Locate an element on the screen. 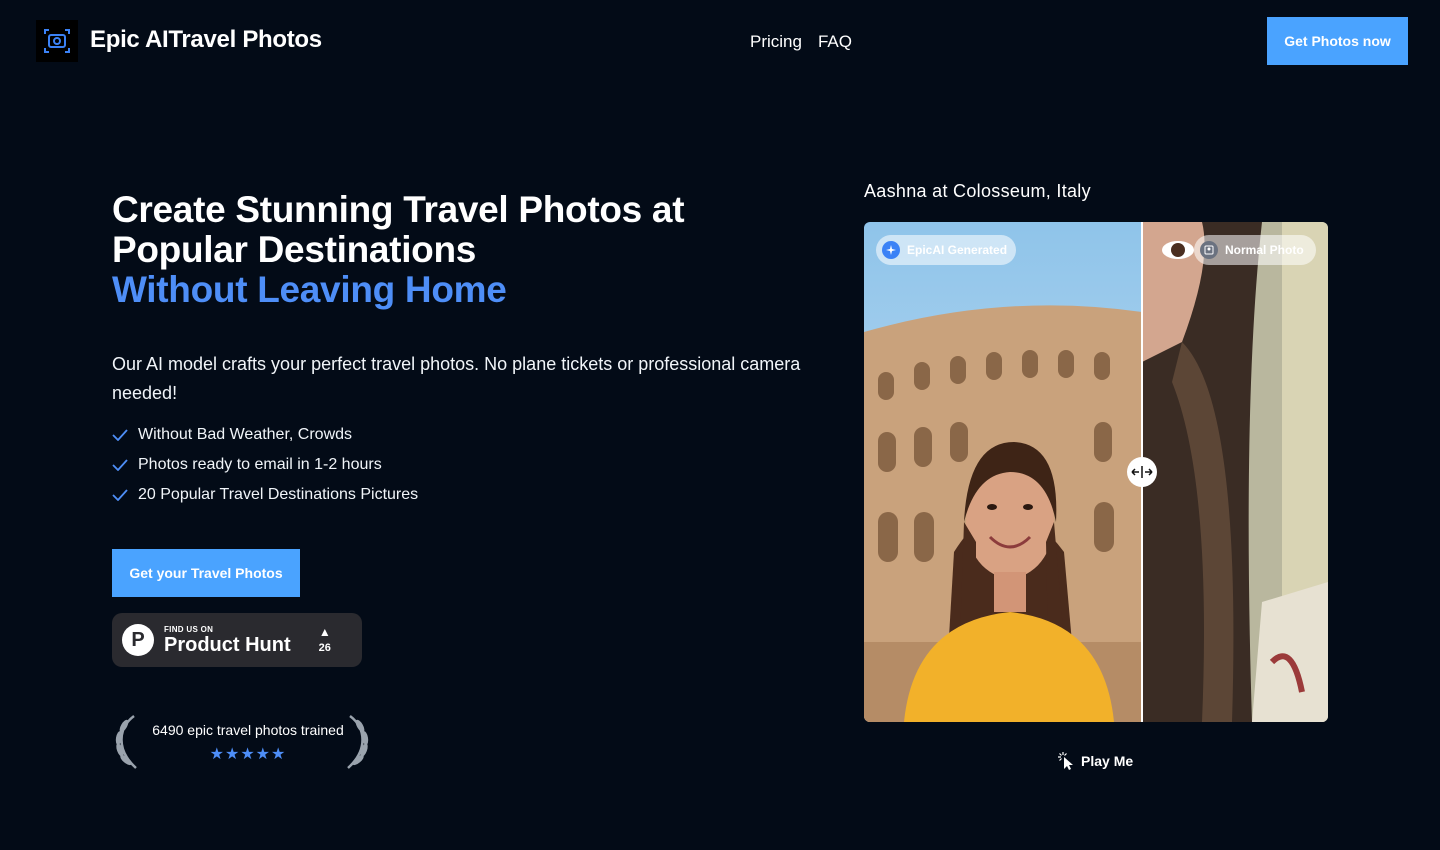 The height and width of the screenshot is (850, 1440). click-cursor-icon is located at coordinates (1065, 761).